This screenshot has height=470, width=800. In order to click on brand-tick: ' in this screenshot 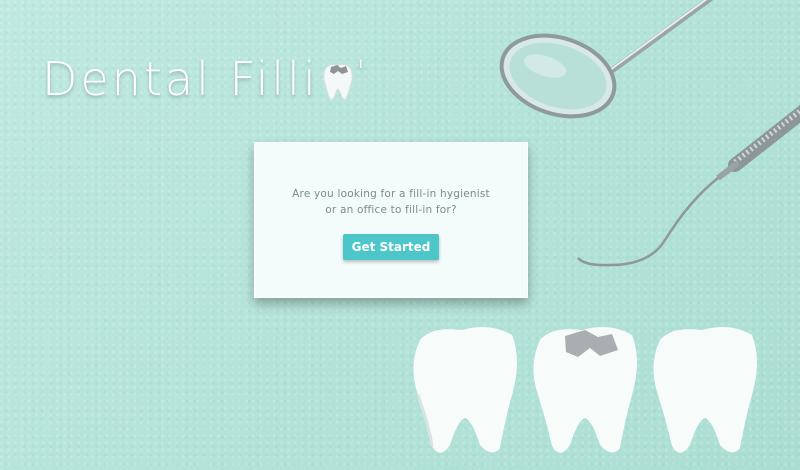, I will do `click(362, 72)`.